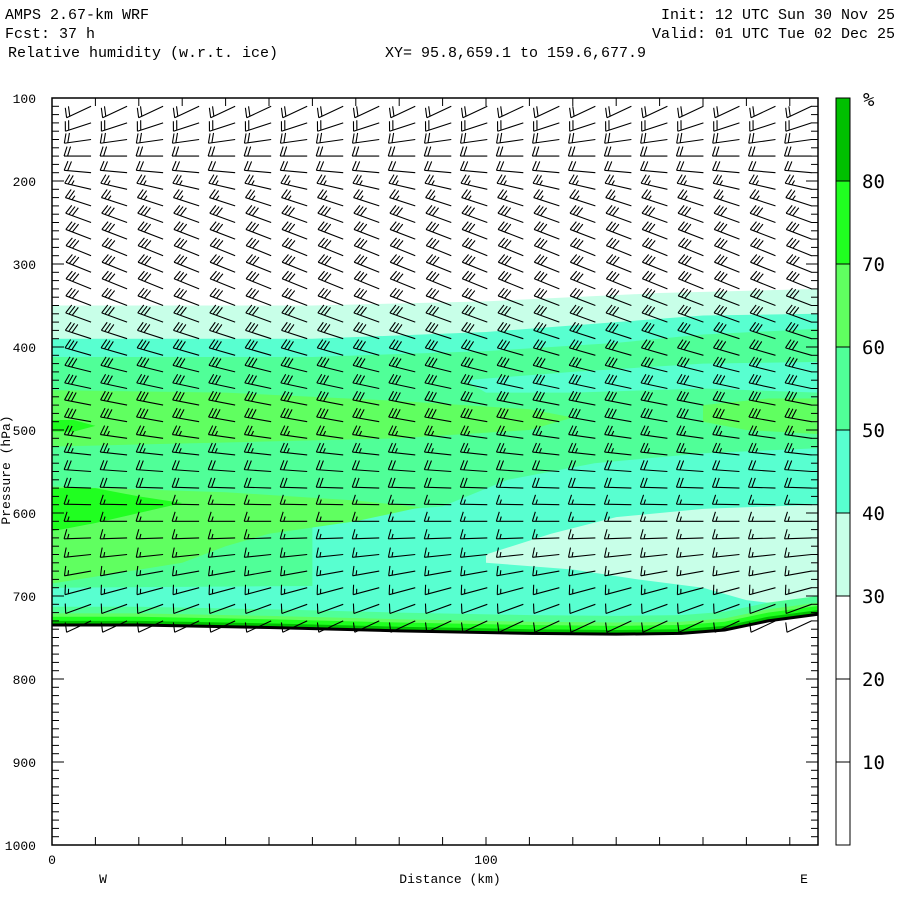 The height and width of the screenshot is (900, 900). Describe the element at coordinates (873, 182) in the screenshot. I see `colorbar-label: 80` at that location.